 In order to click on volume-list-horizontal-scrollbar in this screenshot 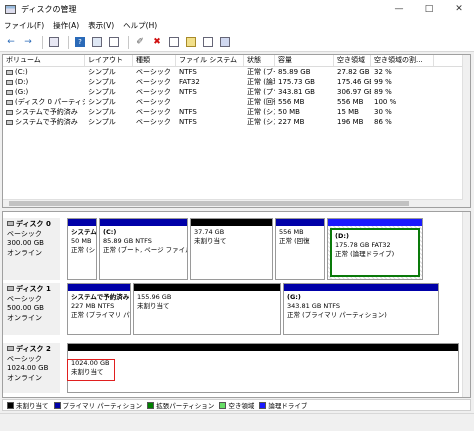, I will do `click(233, 203)`.